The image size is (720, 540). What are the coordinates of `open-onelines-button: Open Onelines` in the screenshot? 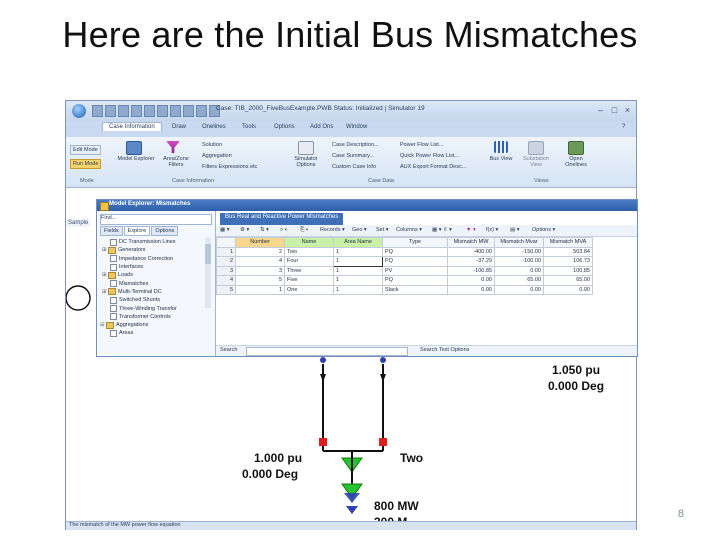 It's located at (576, 162).